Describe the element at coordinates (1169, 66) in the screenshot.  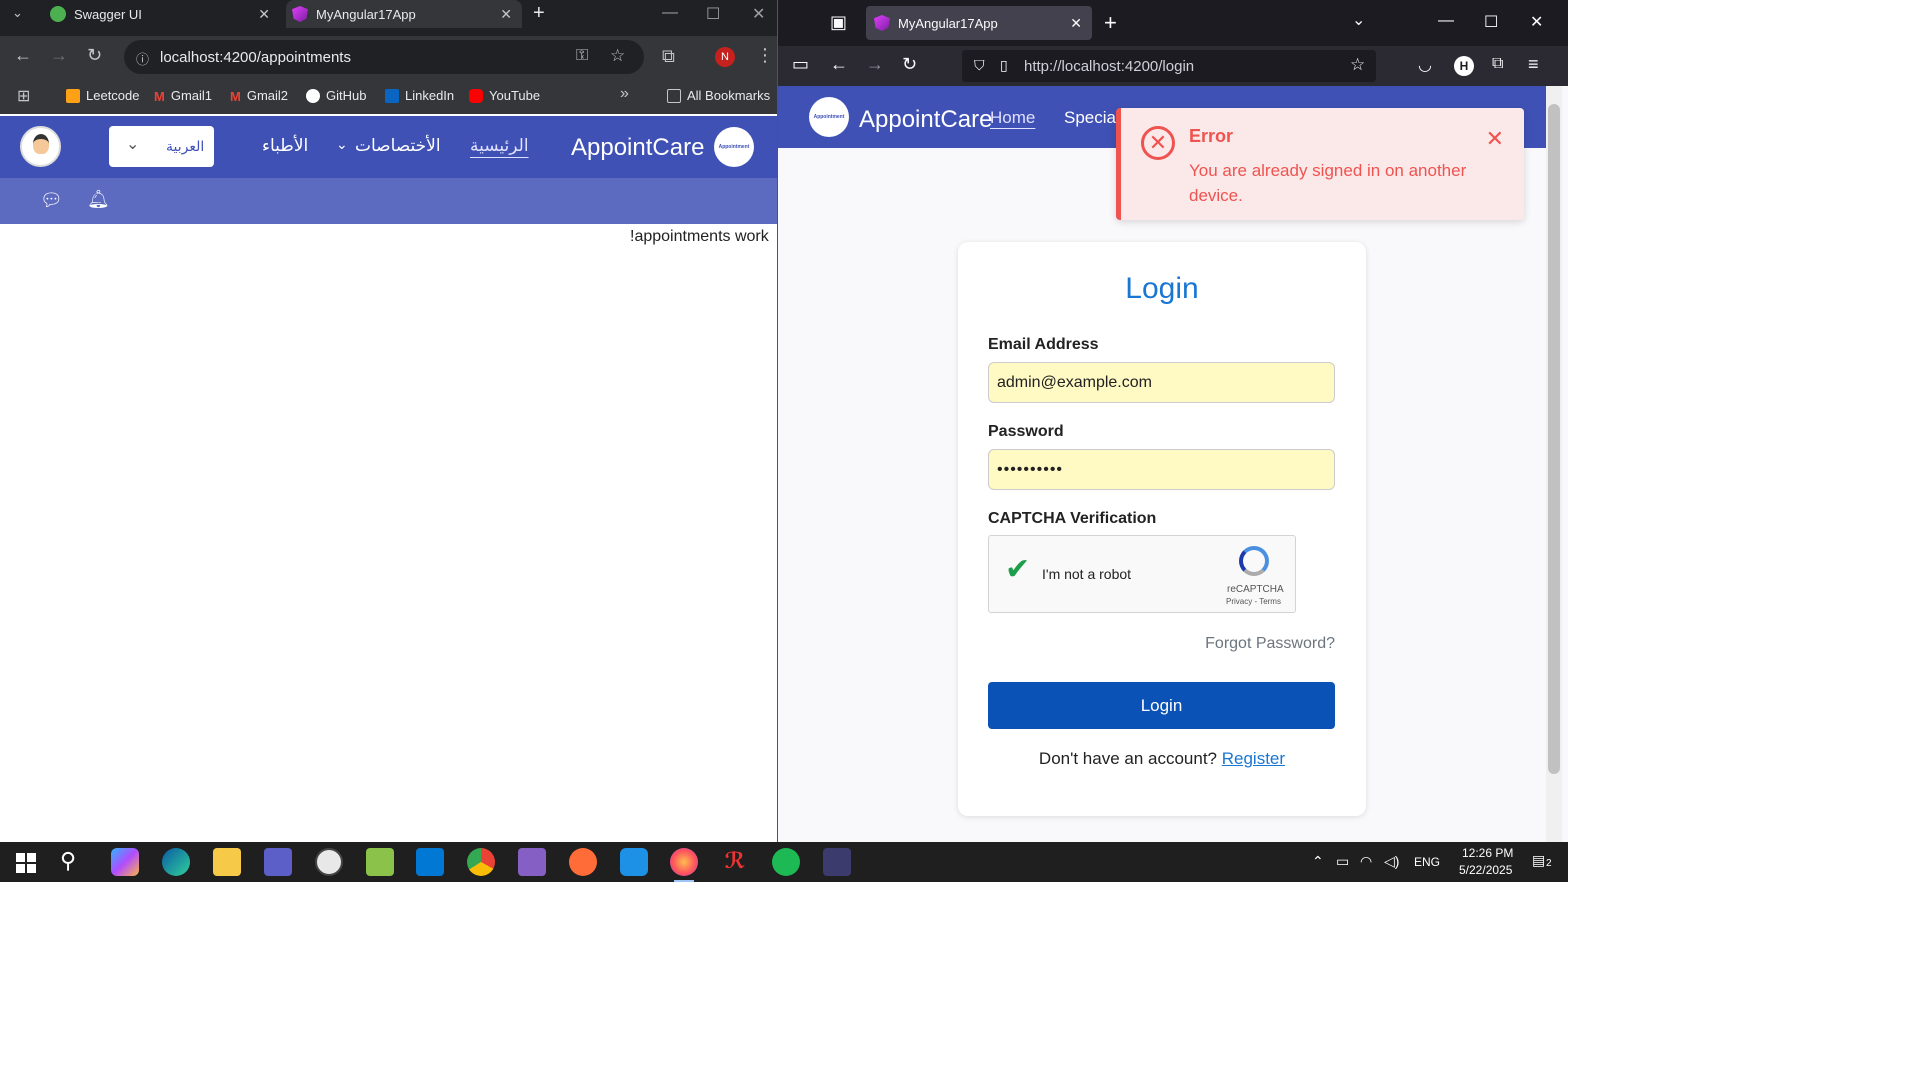
I see `firefox-address-bar: ⛉ ▯ http://localhost:4200/login ☆` at that location.